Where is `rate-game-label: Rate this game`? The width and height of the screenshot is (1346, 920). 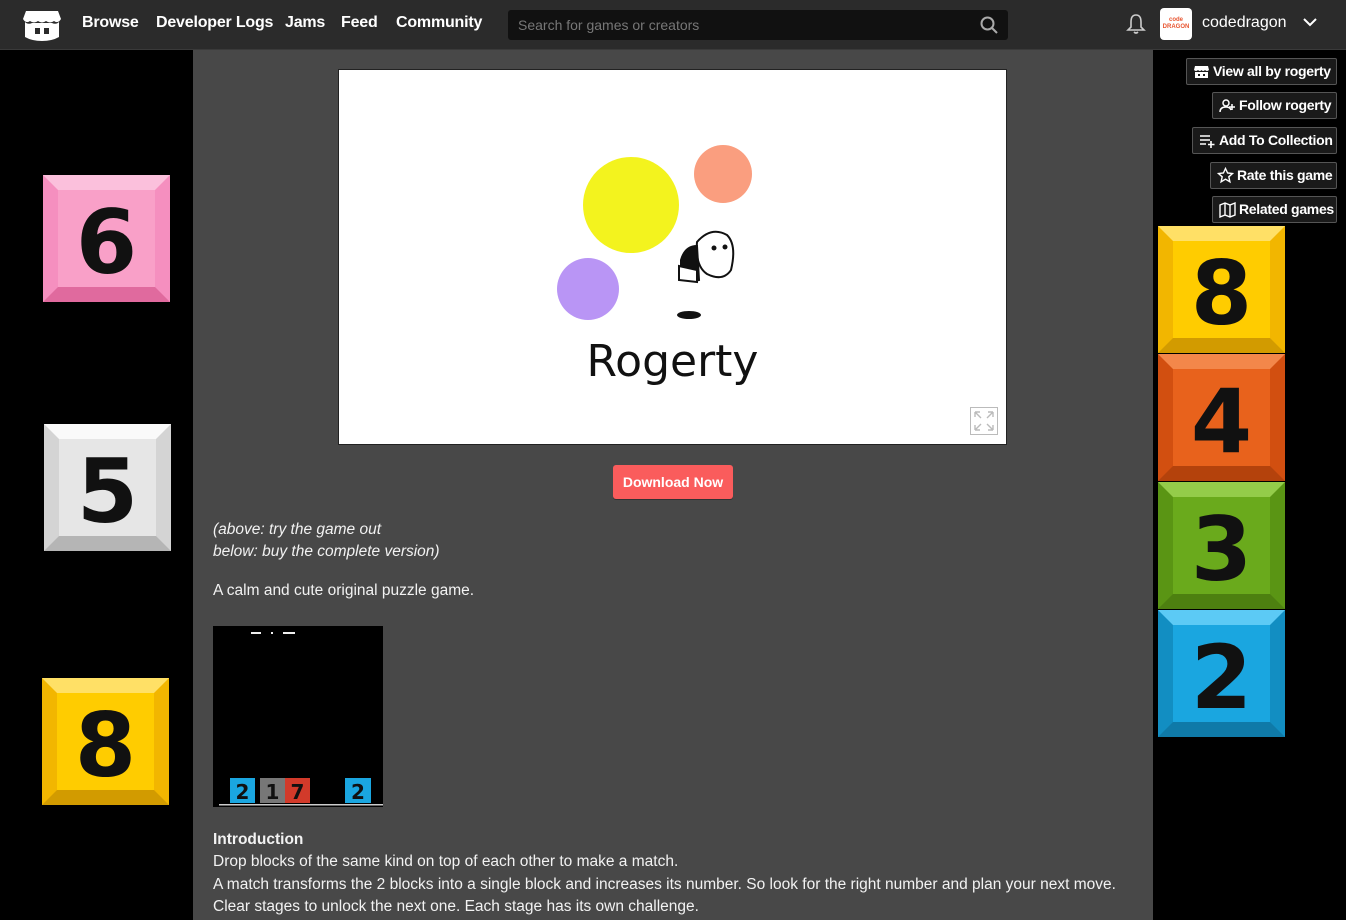 rate-game-label: Rate this game is located at coordinates (1285, 175).